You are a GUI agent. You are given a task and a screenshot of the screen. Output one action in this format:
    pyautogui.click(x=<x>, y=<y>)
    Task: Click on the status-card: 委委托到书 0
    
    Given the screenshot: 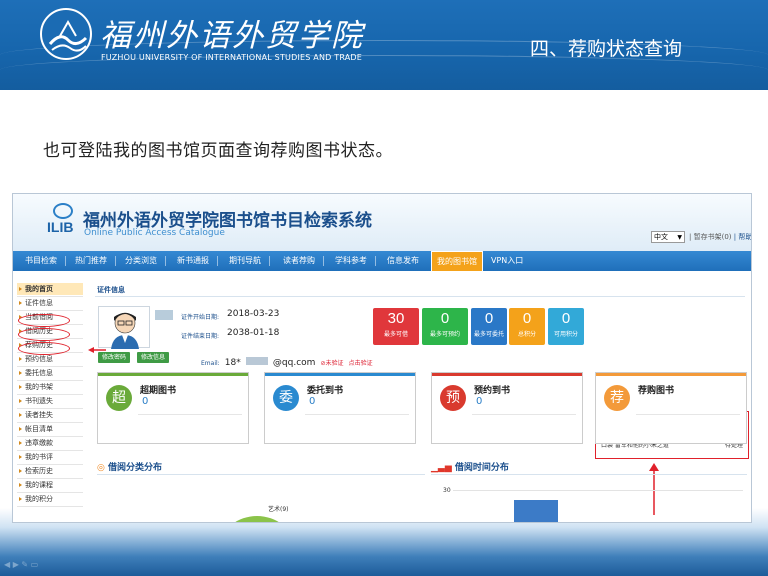 What is the action you would take?
    pyautogui.click(x=340, y=408)
    